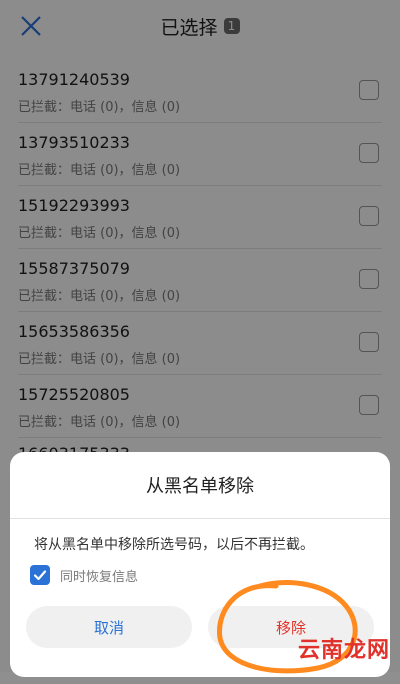 The image size is (400, 684). What do you see at coordinates (174, 545) in the screenshot?
I see `dialog-message: 将从黑名单中移除所选号码，以后不再拦截。` at bounding box center [174, 545].